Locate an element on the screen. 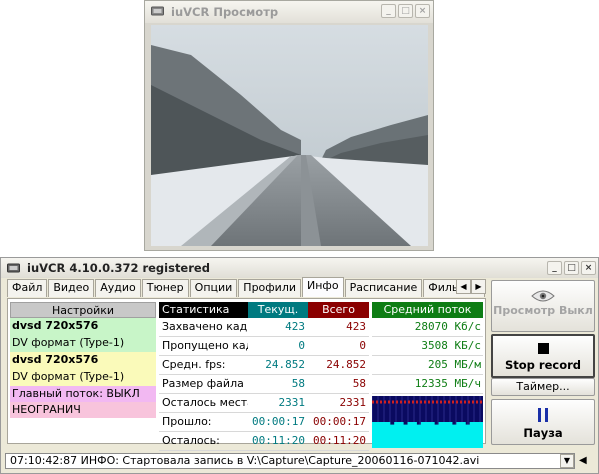  tab-audio: Аудио is located at coordinates (118, 288).